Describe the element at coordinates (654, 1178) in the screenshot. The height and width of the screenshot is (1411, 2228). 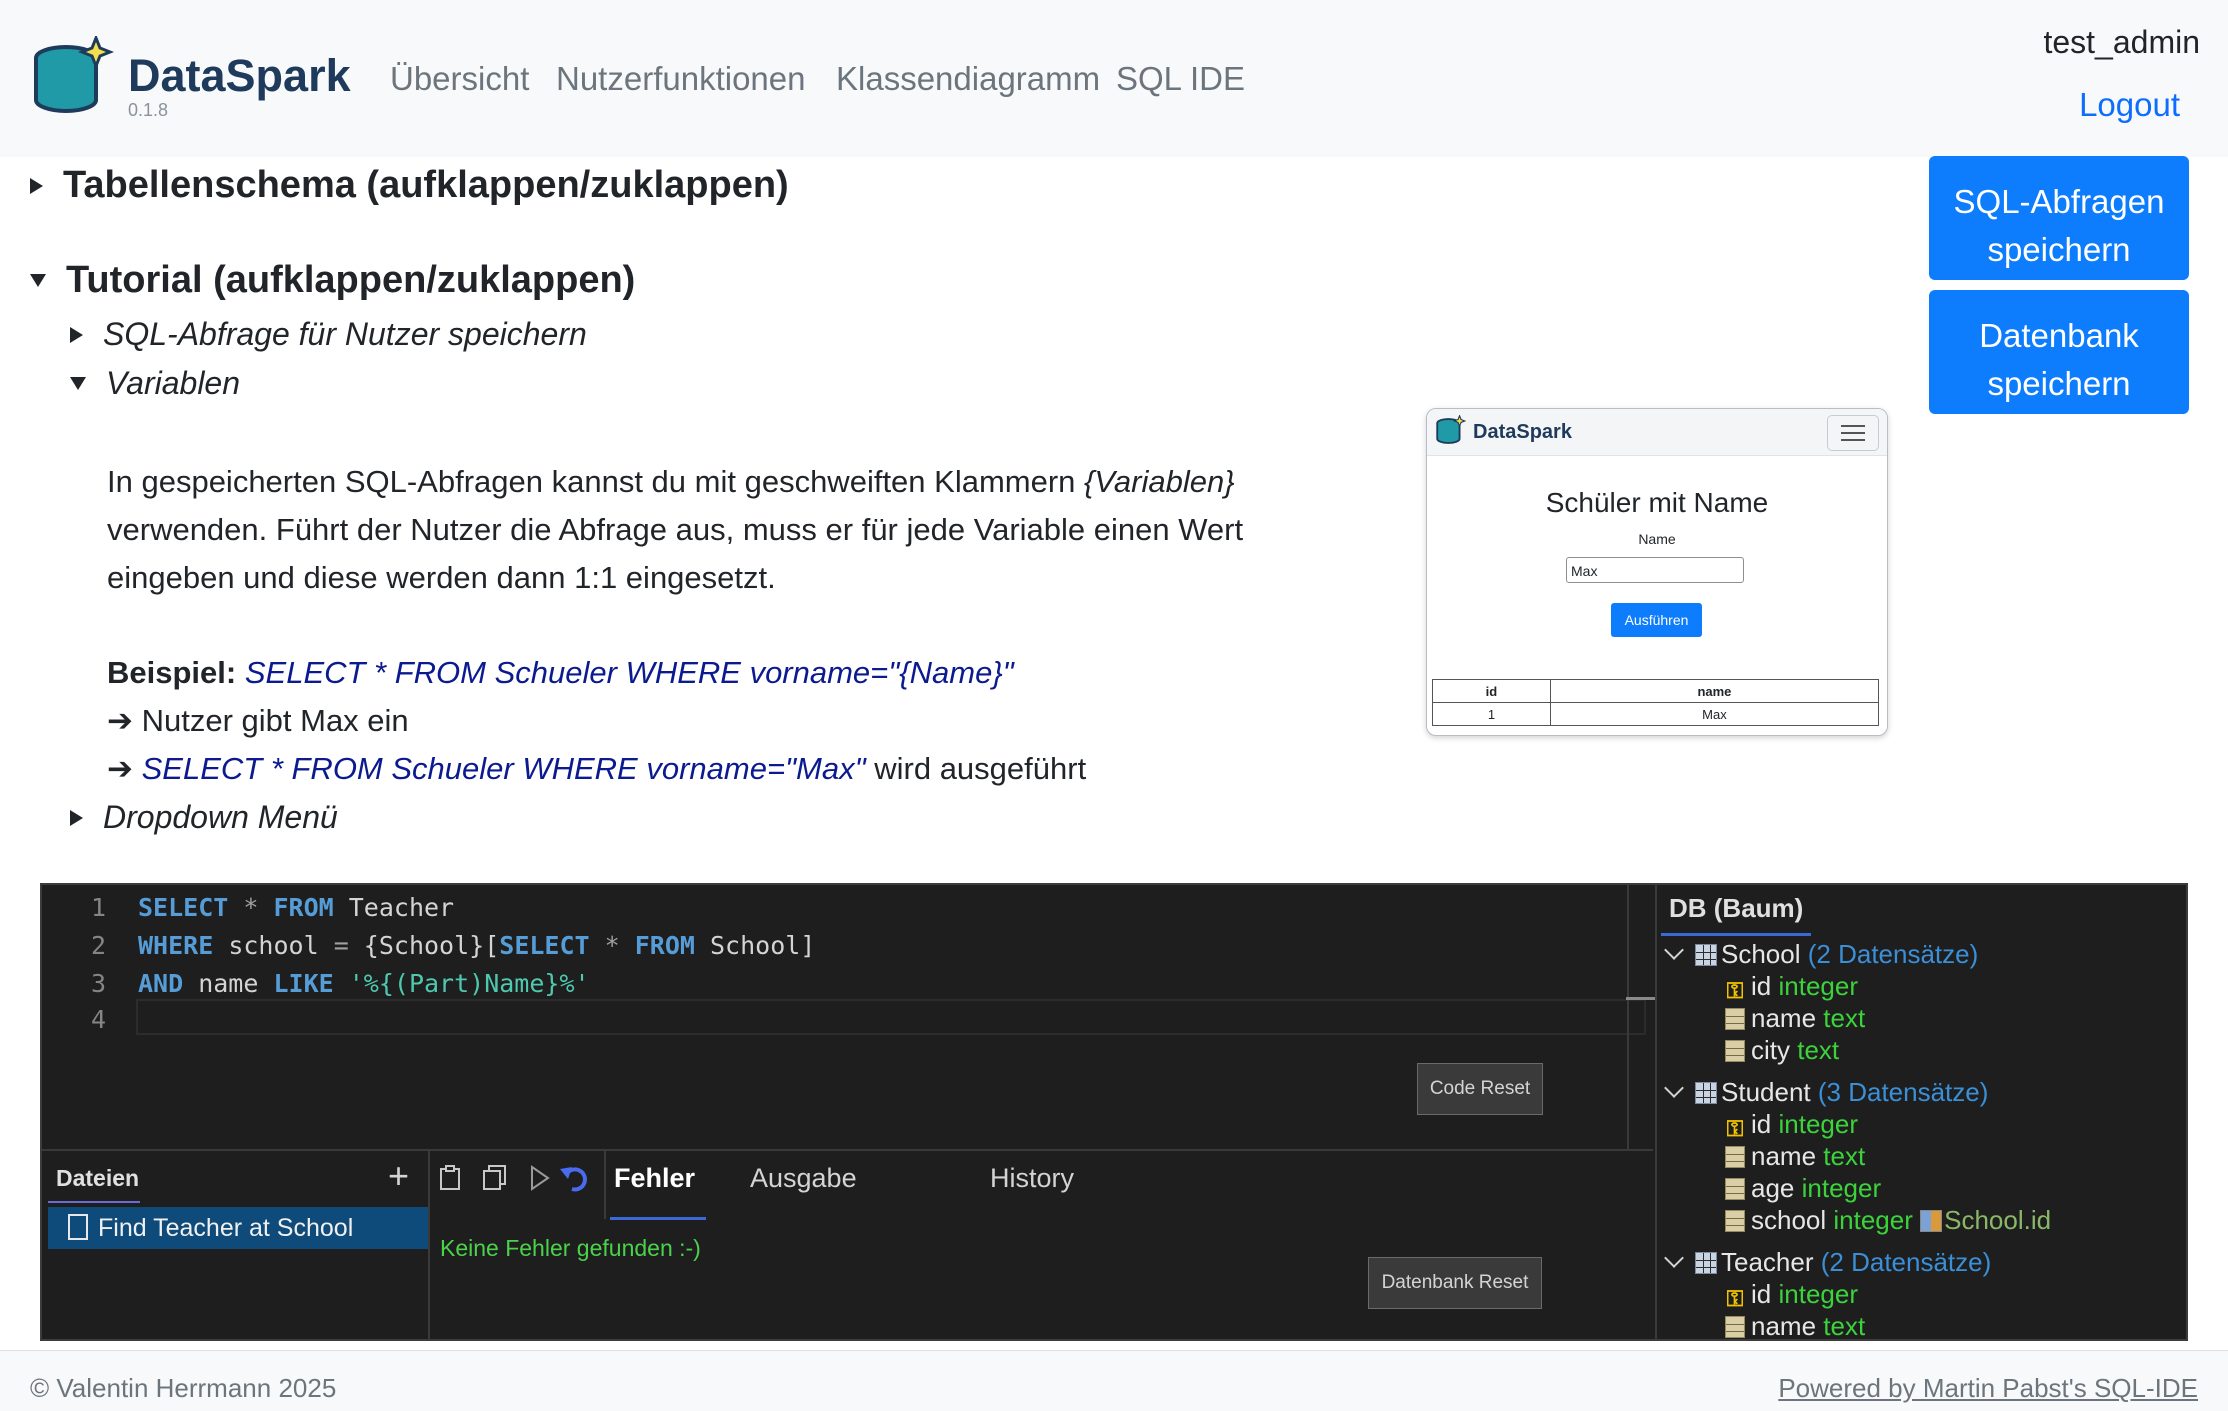
I see `tab-fehler: Fehler` at that location.